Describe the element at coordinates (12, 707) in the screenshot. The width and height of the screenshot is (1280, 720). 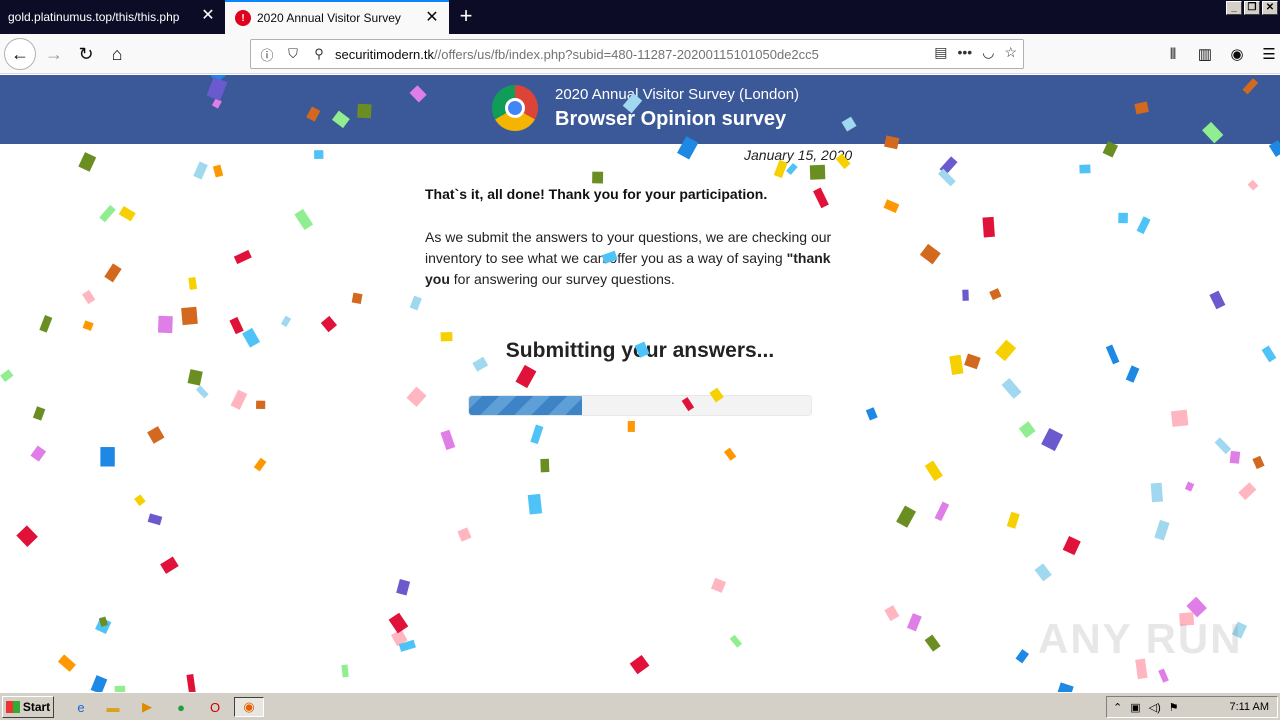
I see `windows-flag-icon` at that location.